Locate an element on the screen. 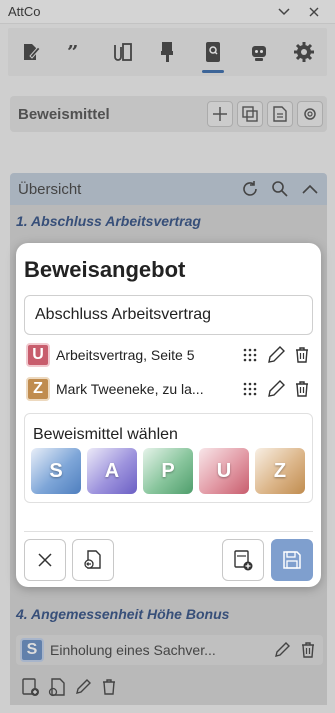 Image resolution: width=335 pixels, height=713 pixels. save-button is located at coordinates (292, 560).